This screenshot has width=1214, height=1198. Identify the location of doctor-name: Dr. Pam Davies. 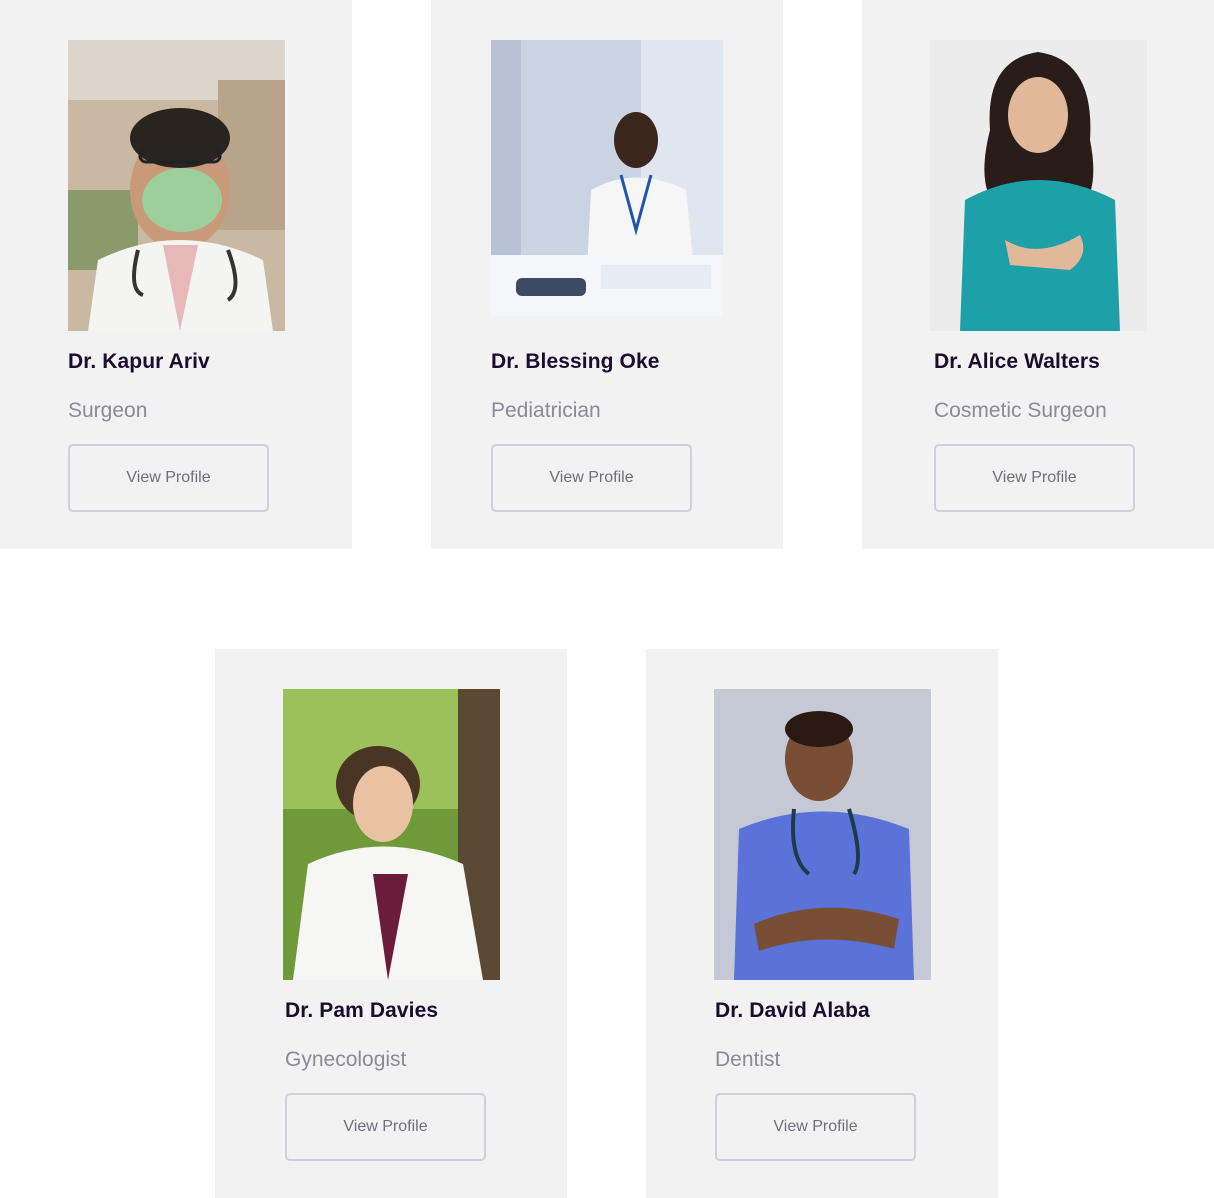
(362, 1010).